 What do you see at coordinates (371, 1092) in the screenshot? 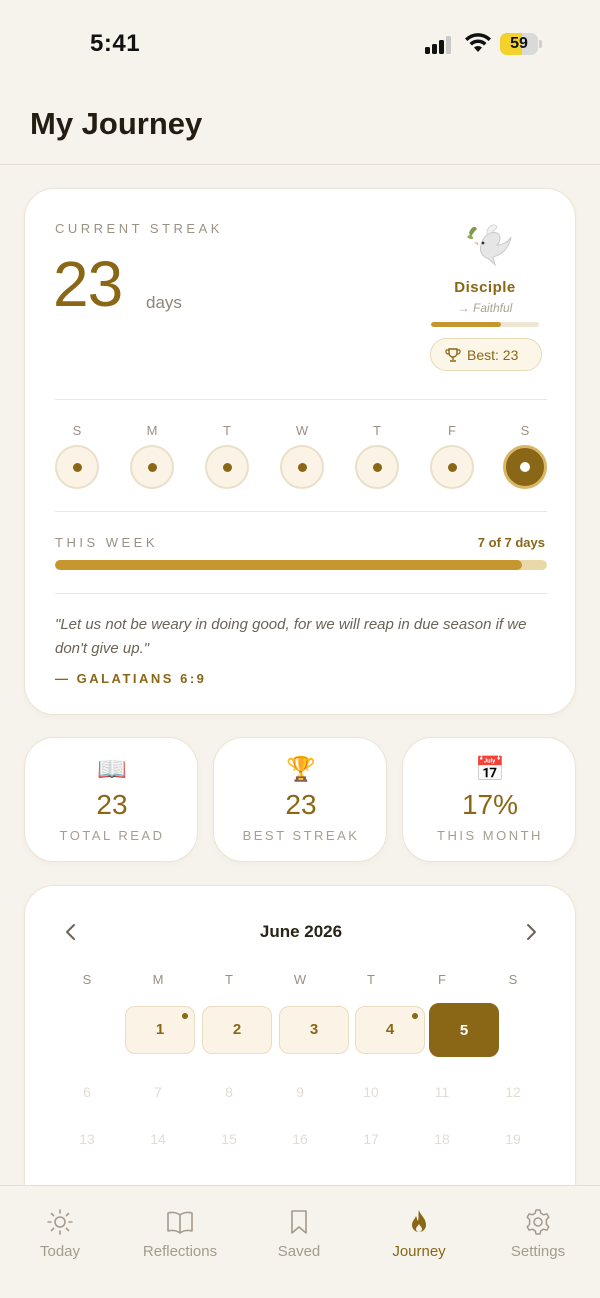
I see `calendar-day-future: 10` at bounding box center [371, 1092].